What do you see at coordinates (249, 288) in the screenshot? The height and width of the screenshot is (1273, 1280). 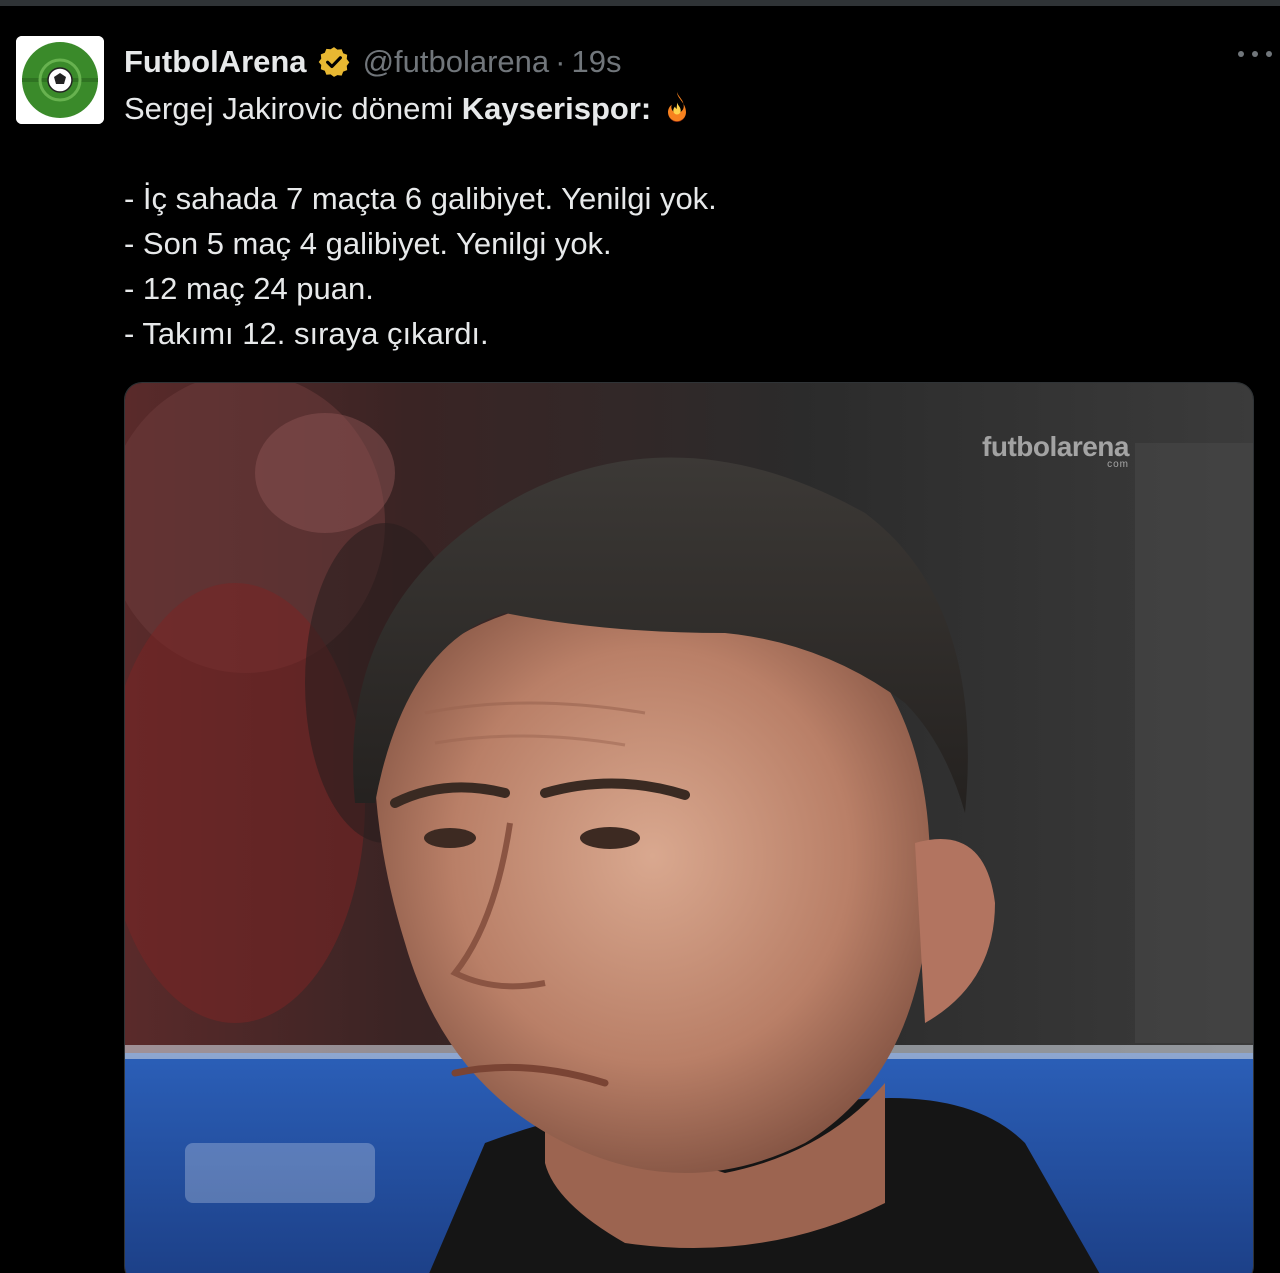 I see `tweet-line: - 12 maç 24 puan.` at bounding box center [249, 288].